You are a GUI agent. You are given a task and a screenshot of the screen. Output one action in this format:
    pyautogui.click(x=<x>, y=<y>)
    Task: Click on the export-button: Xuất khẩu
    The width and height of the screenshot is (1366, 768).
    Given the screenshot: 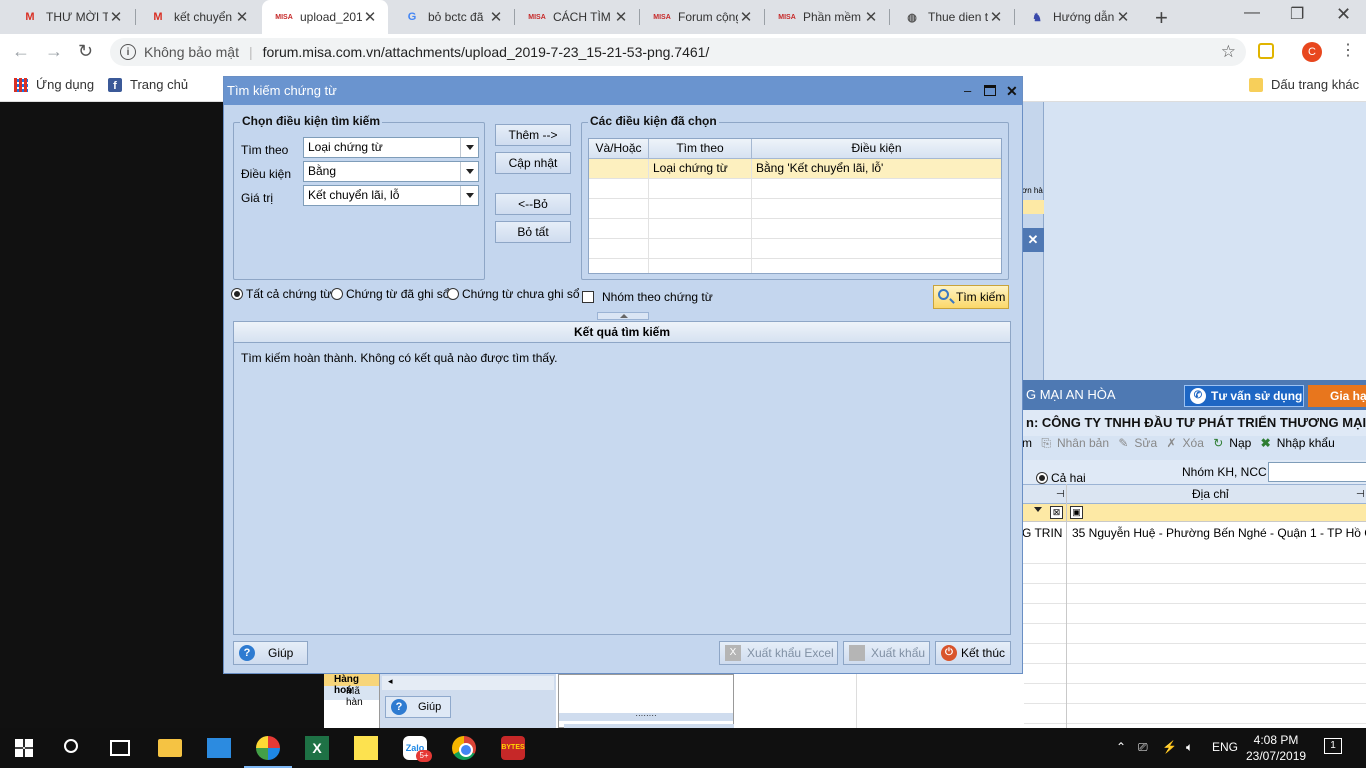 What is the action you would take?
    pyautogui.click(x=886, y=653)
    